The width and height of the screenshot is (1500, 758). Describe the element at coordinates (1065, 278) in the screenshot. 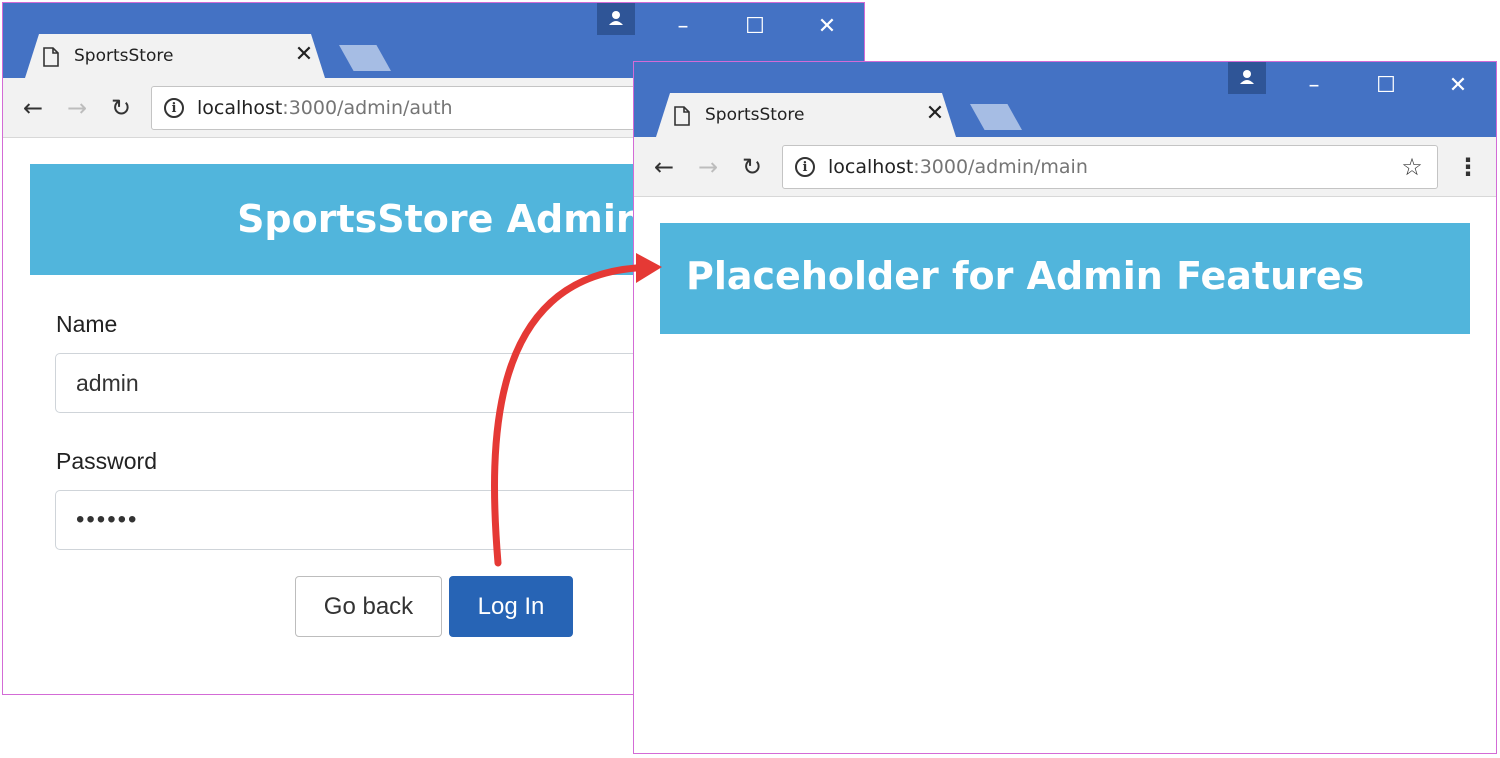

I see `page-banner: Placeholder for Admin Features` at that location.